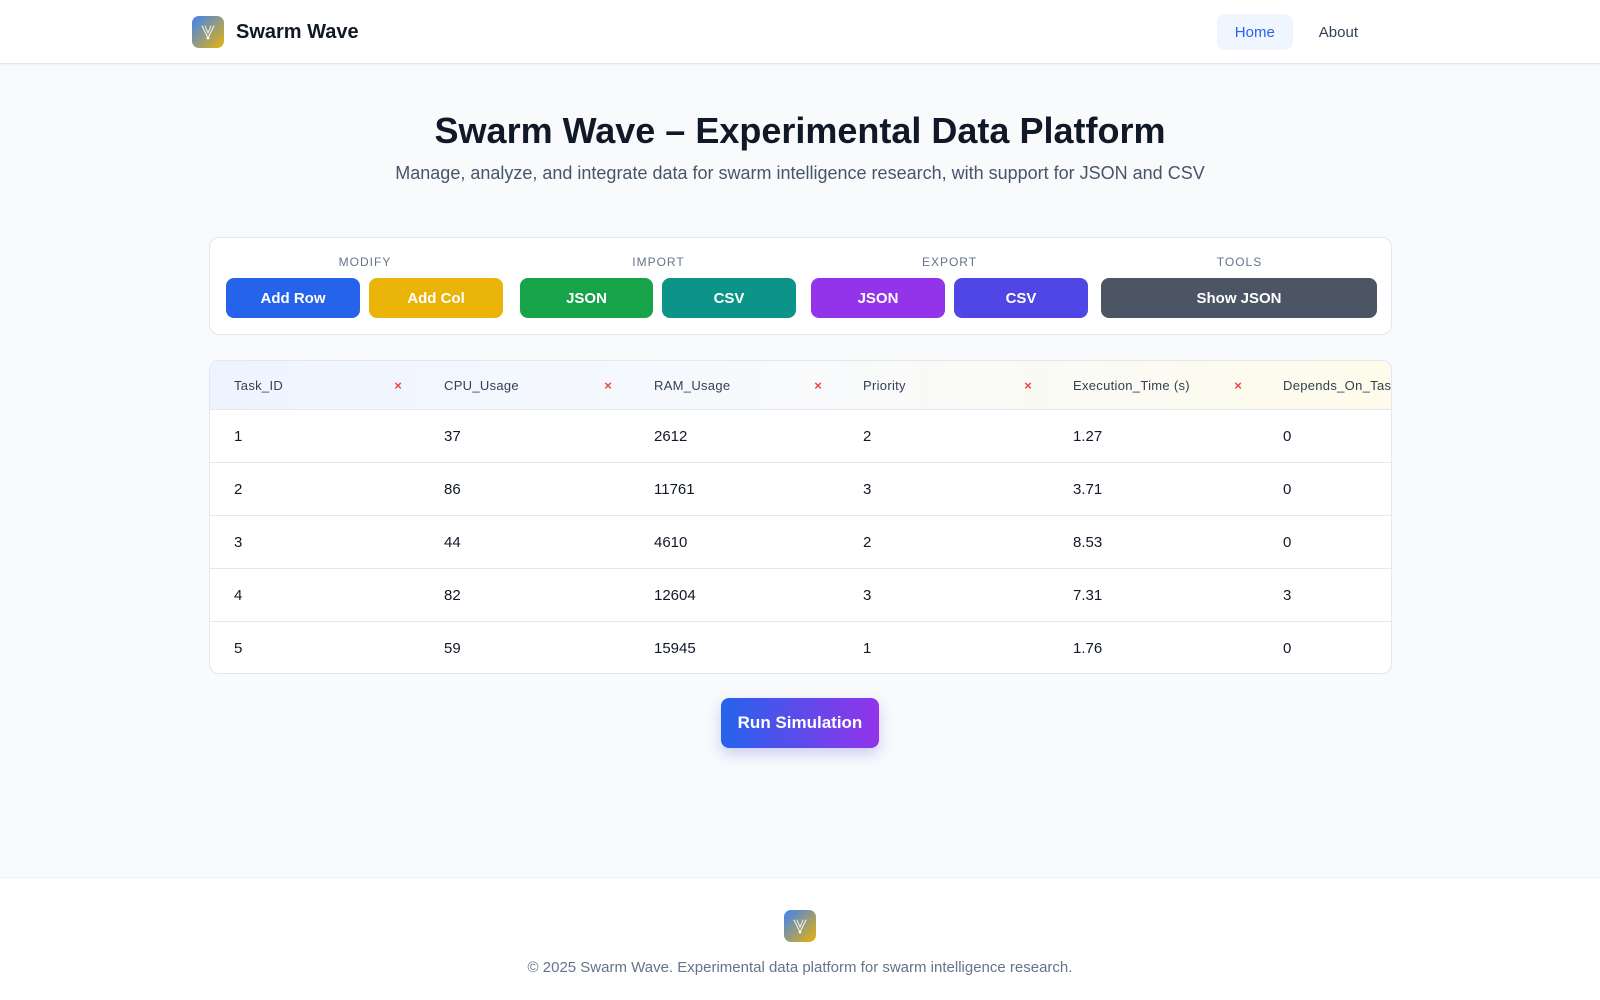 This screenshot has height=1000, width=1600. Describe the element at coordinates (1296, 32) in the screenshot. I see `main-nav: Home About` at that location.